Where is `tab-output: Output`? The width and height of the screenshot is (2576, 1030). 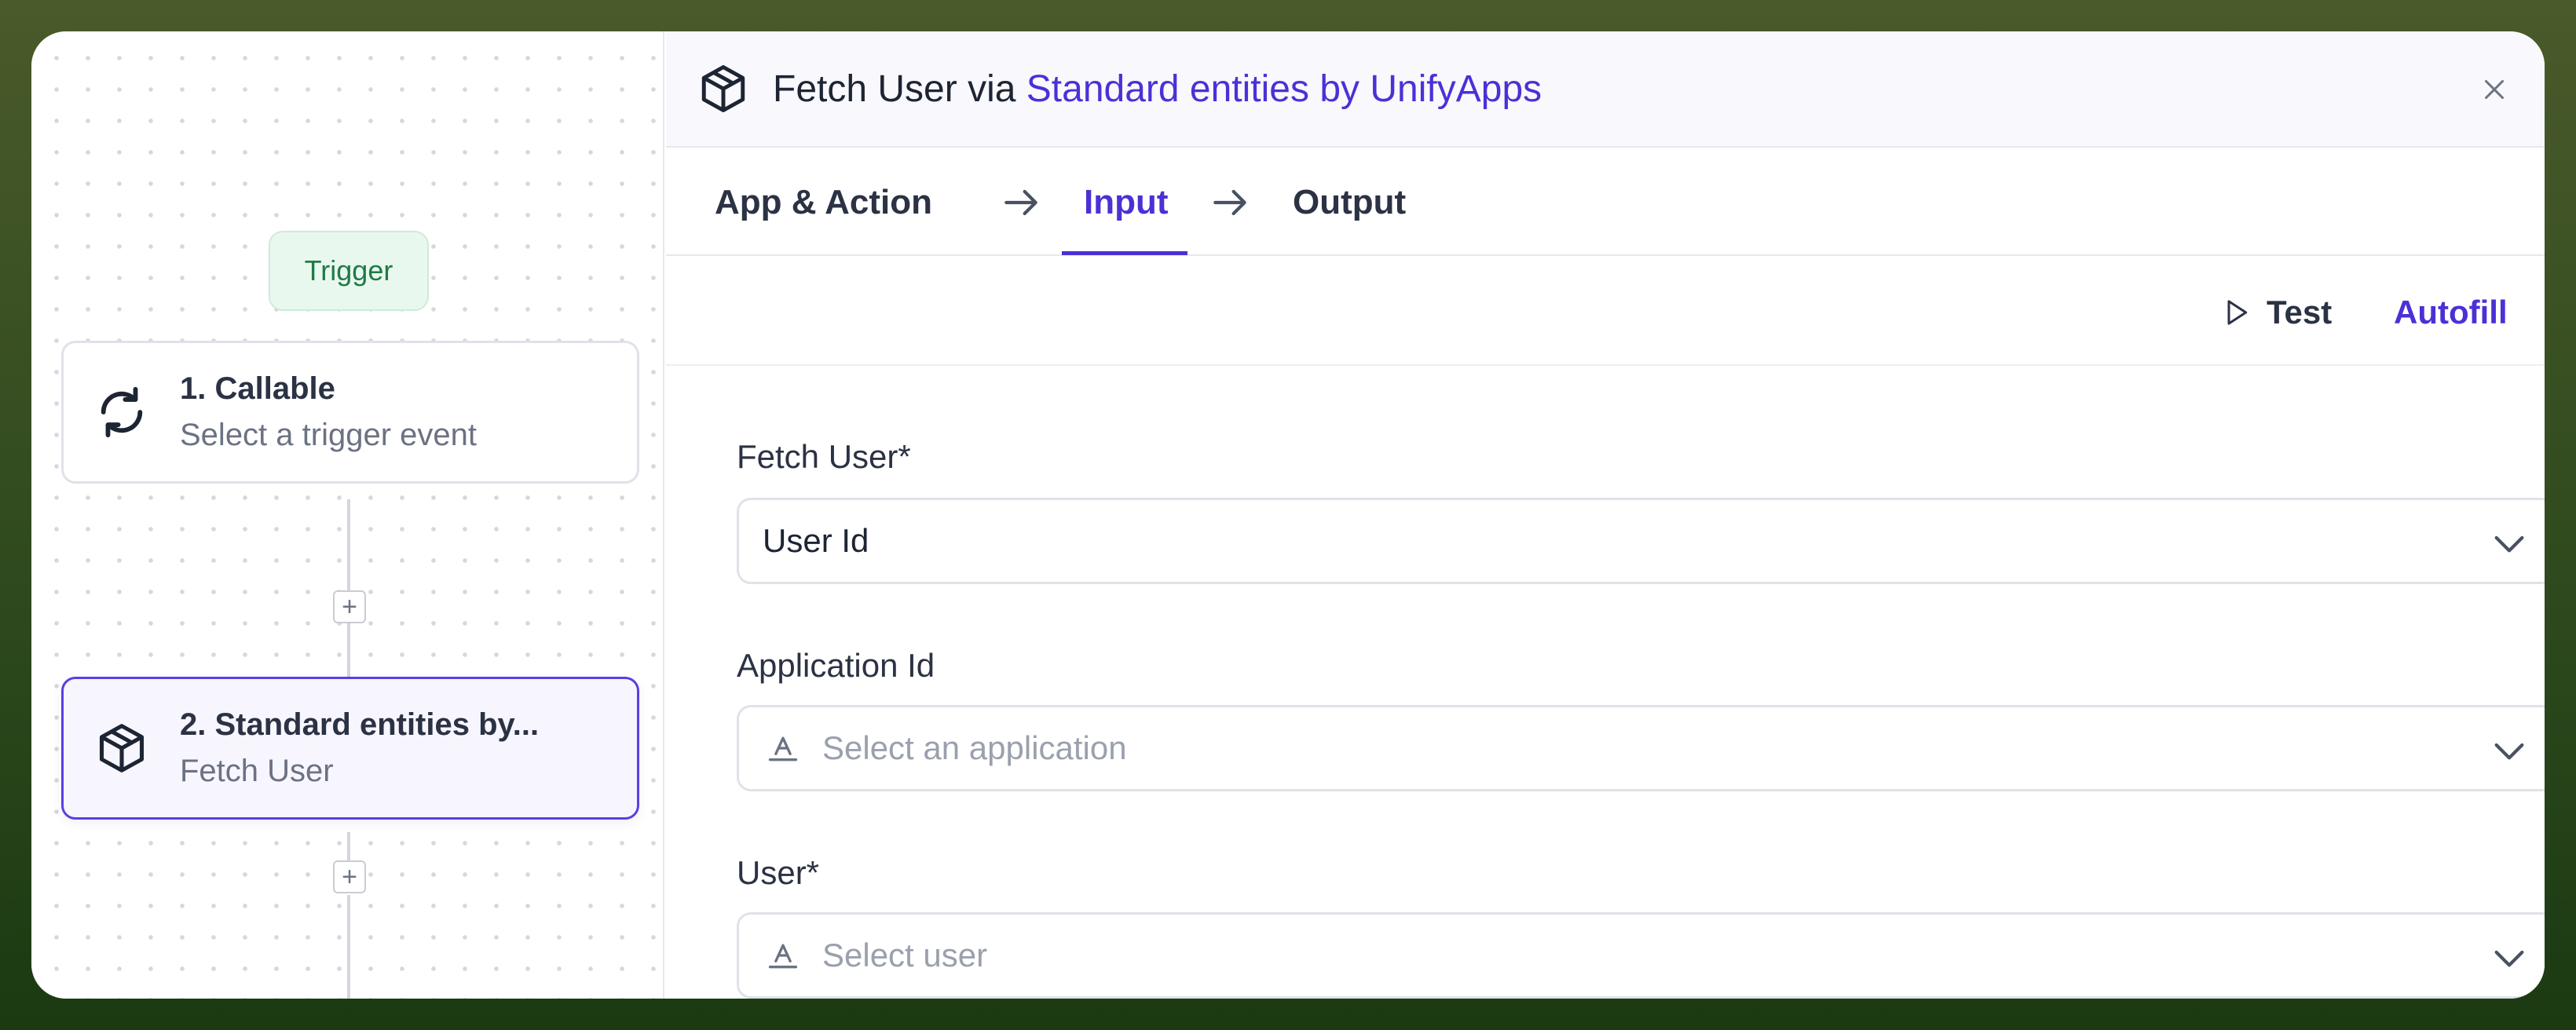 tab-output: Output is located at coordinates (1350, 202).